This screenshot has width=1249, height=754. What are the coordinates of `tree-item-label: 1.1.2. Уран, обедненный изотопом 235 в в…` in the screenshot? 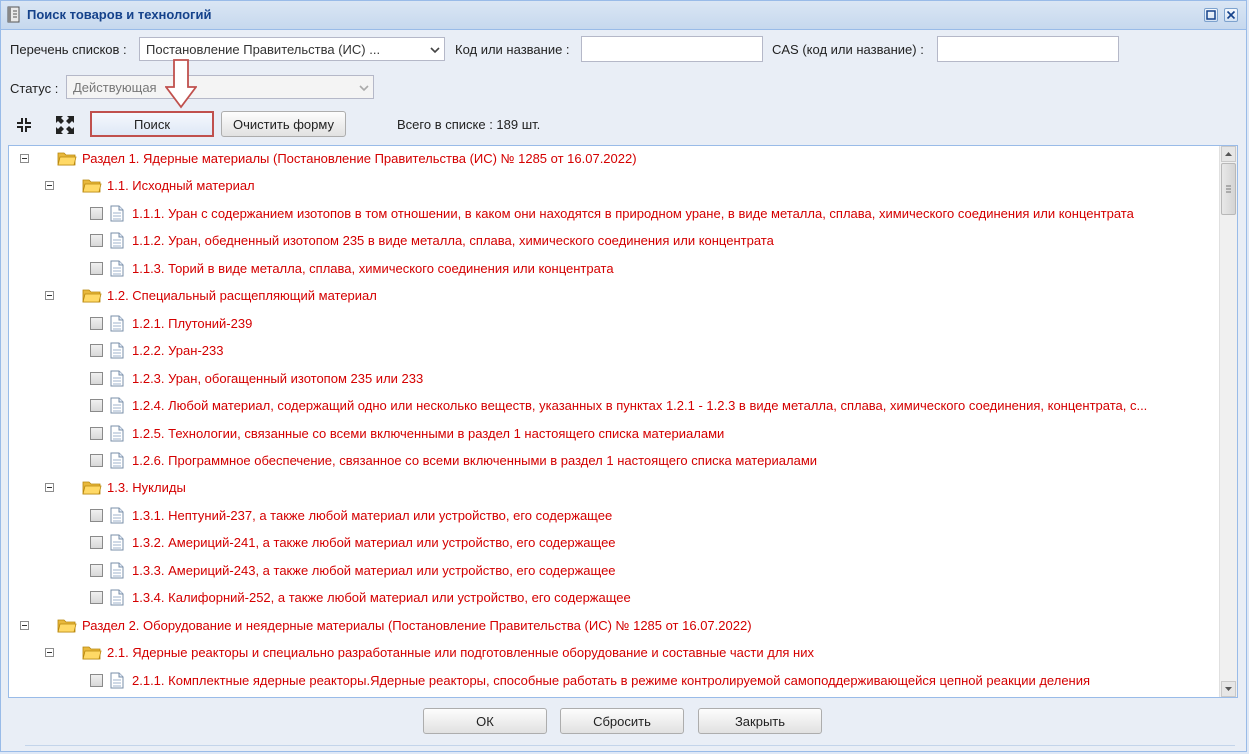 It's located at (453, 241).